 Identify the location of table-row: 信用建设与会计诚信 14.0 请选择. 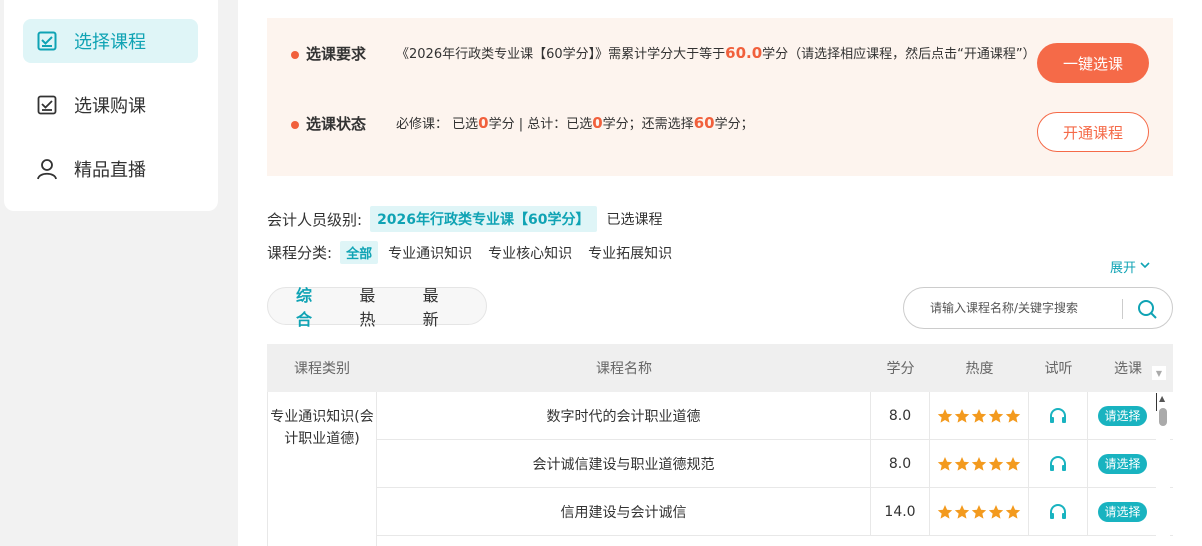
(775, 512).